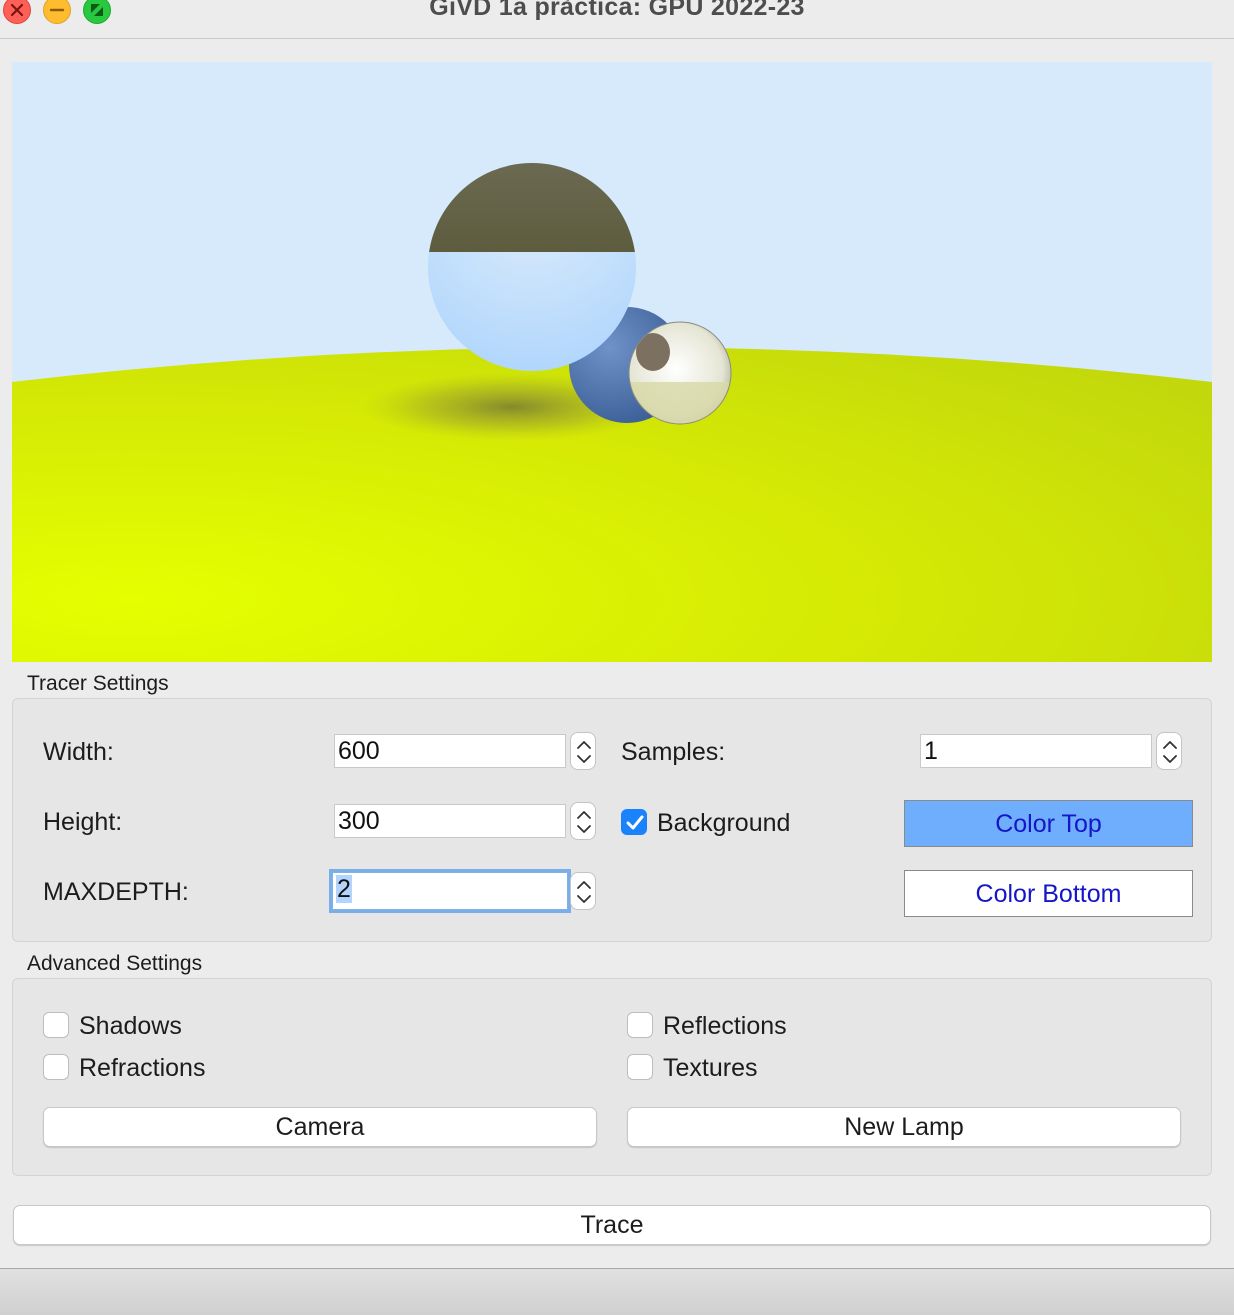 The image size is (1234, 1315). What do you see at coordinates (450, 821) in the screenshot?
I see `height-input: 300` at bounding box center [450, 821].